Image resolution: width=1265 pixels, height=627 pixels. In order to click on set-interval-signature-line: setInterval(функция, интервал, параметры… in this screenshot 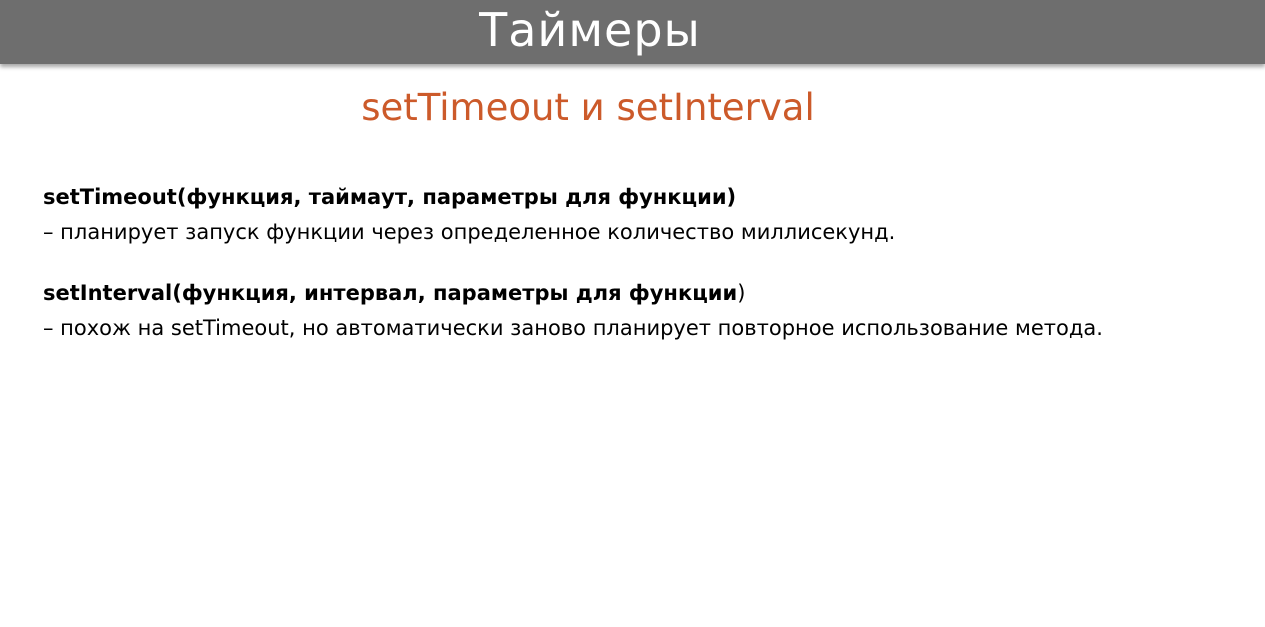, I will do `click(643, 293)`.